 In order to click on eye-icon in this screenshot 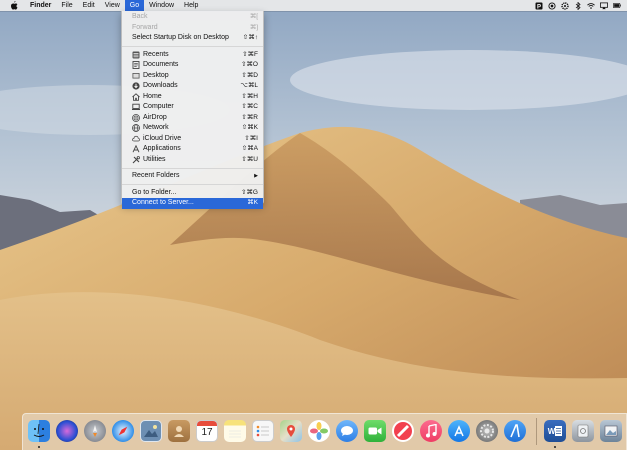, I will do `click(552, 5)`.